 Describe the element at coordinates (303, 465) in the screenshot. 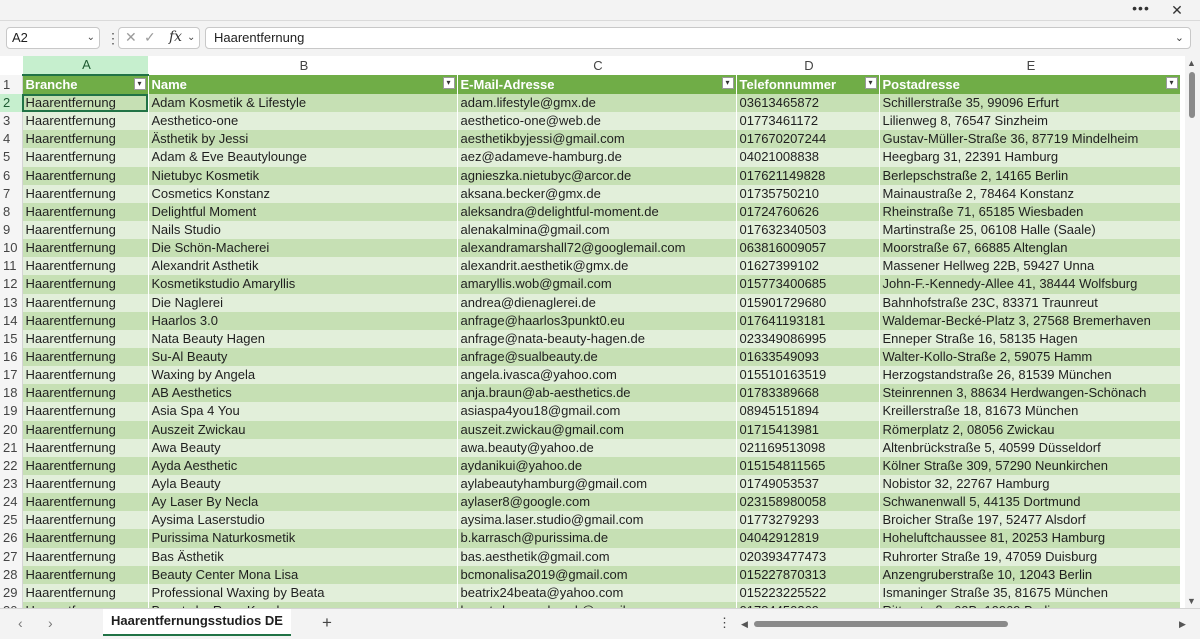

I see `cell: Ayda Aesthetic` at that location.